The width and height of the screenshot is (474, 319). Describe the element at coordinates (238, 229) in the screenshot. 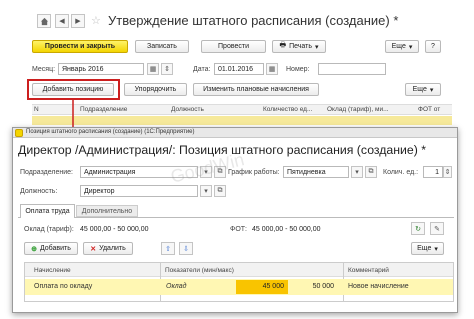

I see `fot-label: ФОТ:` at that location.